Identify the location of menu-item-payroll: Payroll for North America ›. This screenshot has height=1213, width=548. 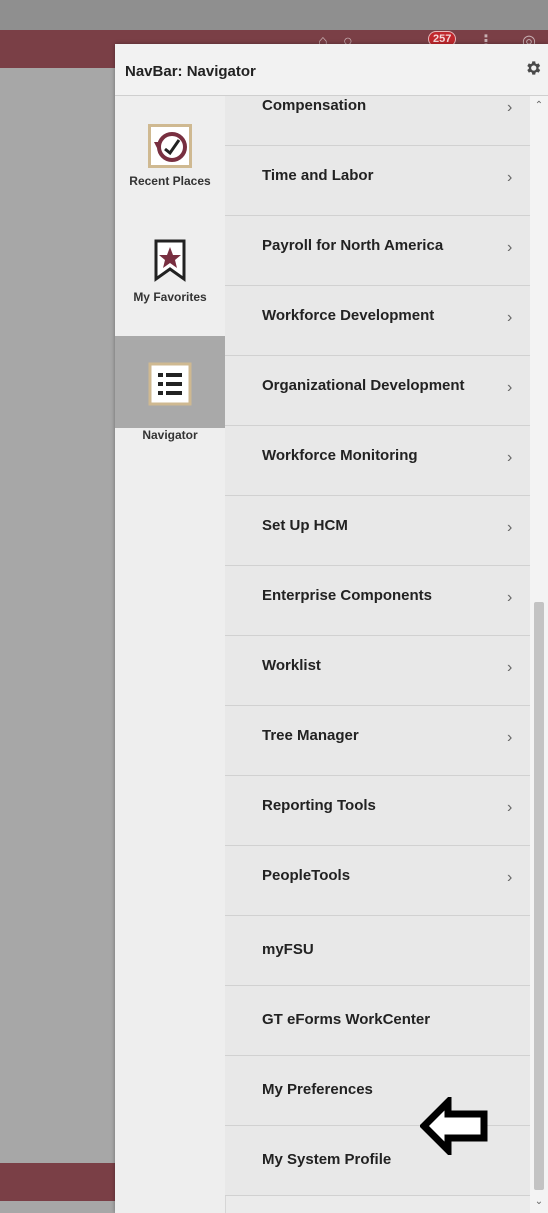
(377, 251).